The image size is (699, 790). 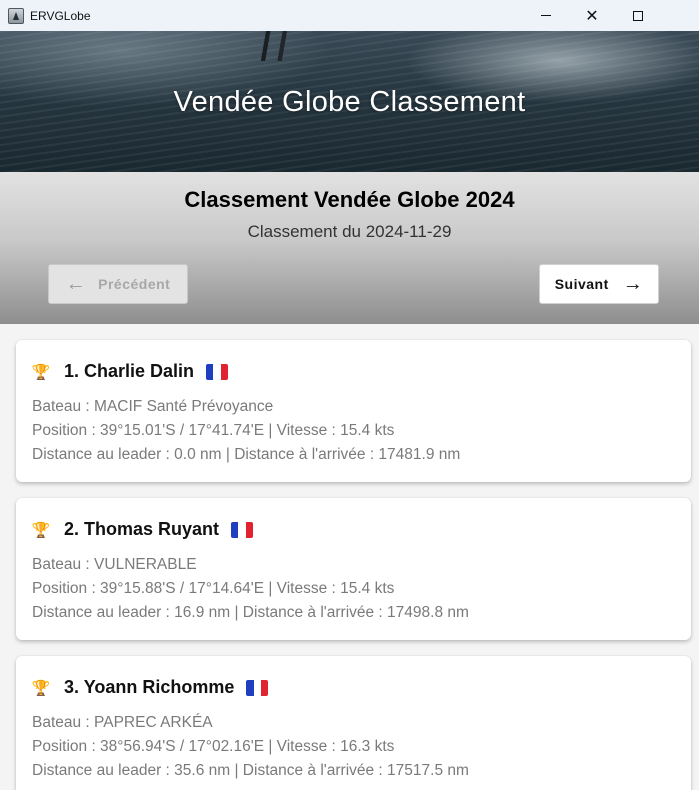 I want to click on next-button-label: Suivant, so click(x=581, y=284).